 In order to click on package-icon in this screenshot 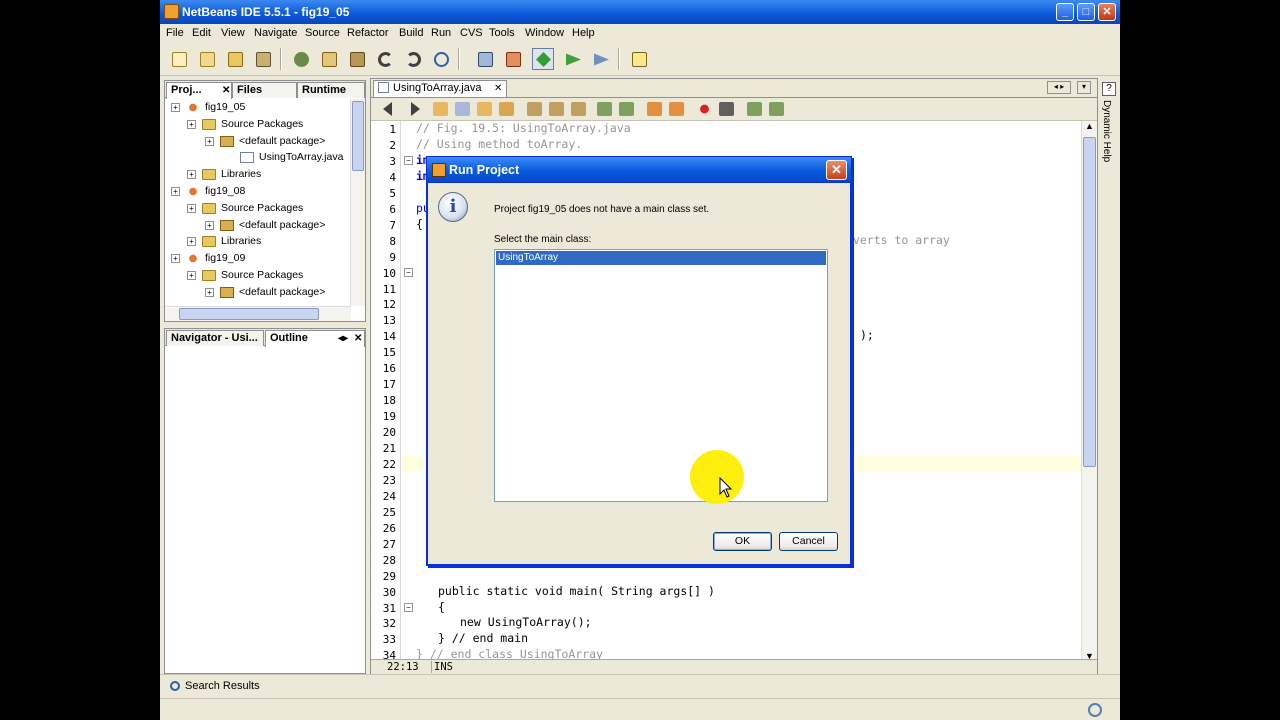, I will do `click(227, 225)`.